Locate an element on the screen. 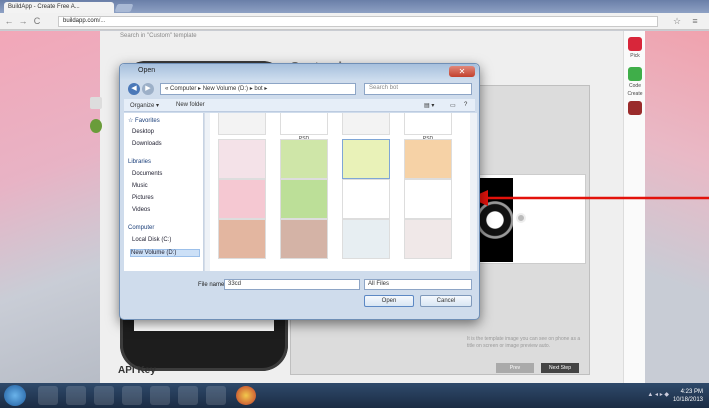 This screenshot has width=709, height=408. nav-item: New Volume (D:) is located at coordinates (165, 253).